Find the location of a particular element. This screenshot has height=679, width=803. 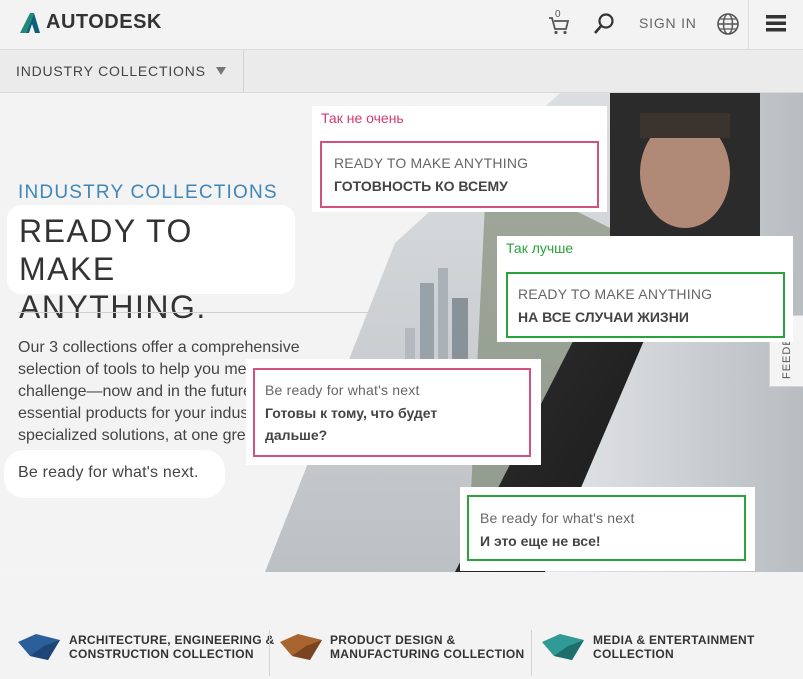

me-collection-link: MEDIA & ENTERTAINMENT COLLECTION is located at coordinates (674, 647).